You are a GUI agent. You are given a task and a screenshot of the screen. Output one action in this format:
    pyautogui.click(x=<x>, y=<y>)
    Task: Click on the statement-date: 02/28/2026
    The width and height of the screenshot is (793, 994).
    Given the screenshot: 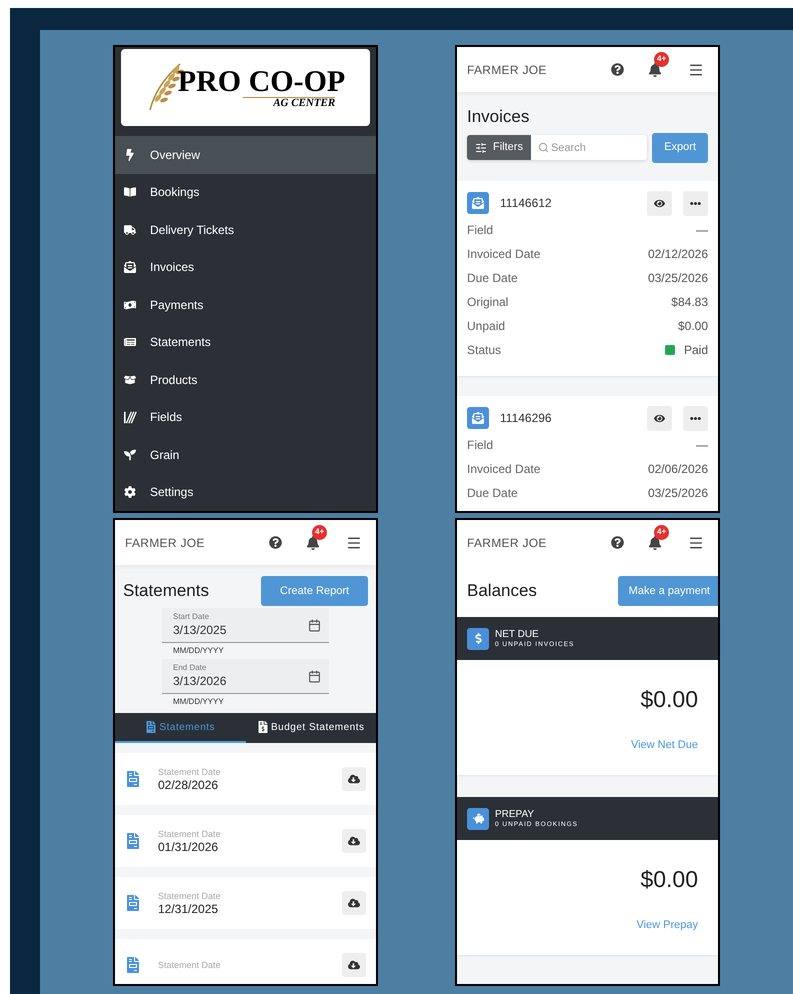 What is the action you would take?
    pyautogui.click(x=189, y=785)
    